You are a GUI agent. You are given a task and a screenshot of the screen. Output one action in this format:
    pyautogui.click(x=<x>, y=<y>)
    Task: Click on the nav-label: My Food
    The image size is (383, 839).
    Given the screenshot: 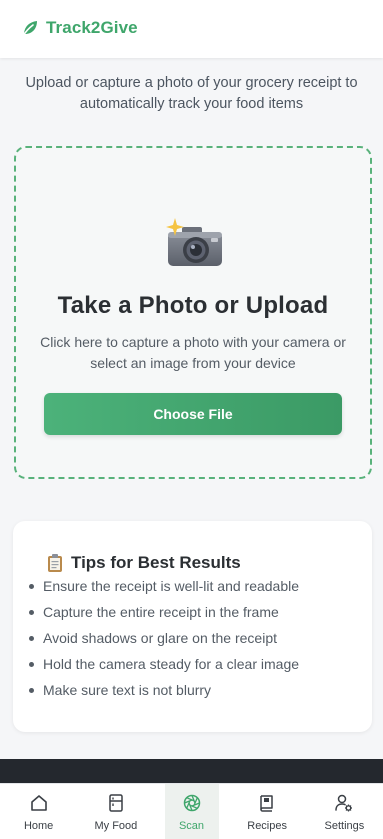 What is the action you would take?
    pyautogui.click(x=116, y=826)
    